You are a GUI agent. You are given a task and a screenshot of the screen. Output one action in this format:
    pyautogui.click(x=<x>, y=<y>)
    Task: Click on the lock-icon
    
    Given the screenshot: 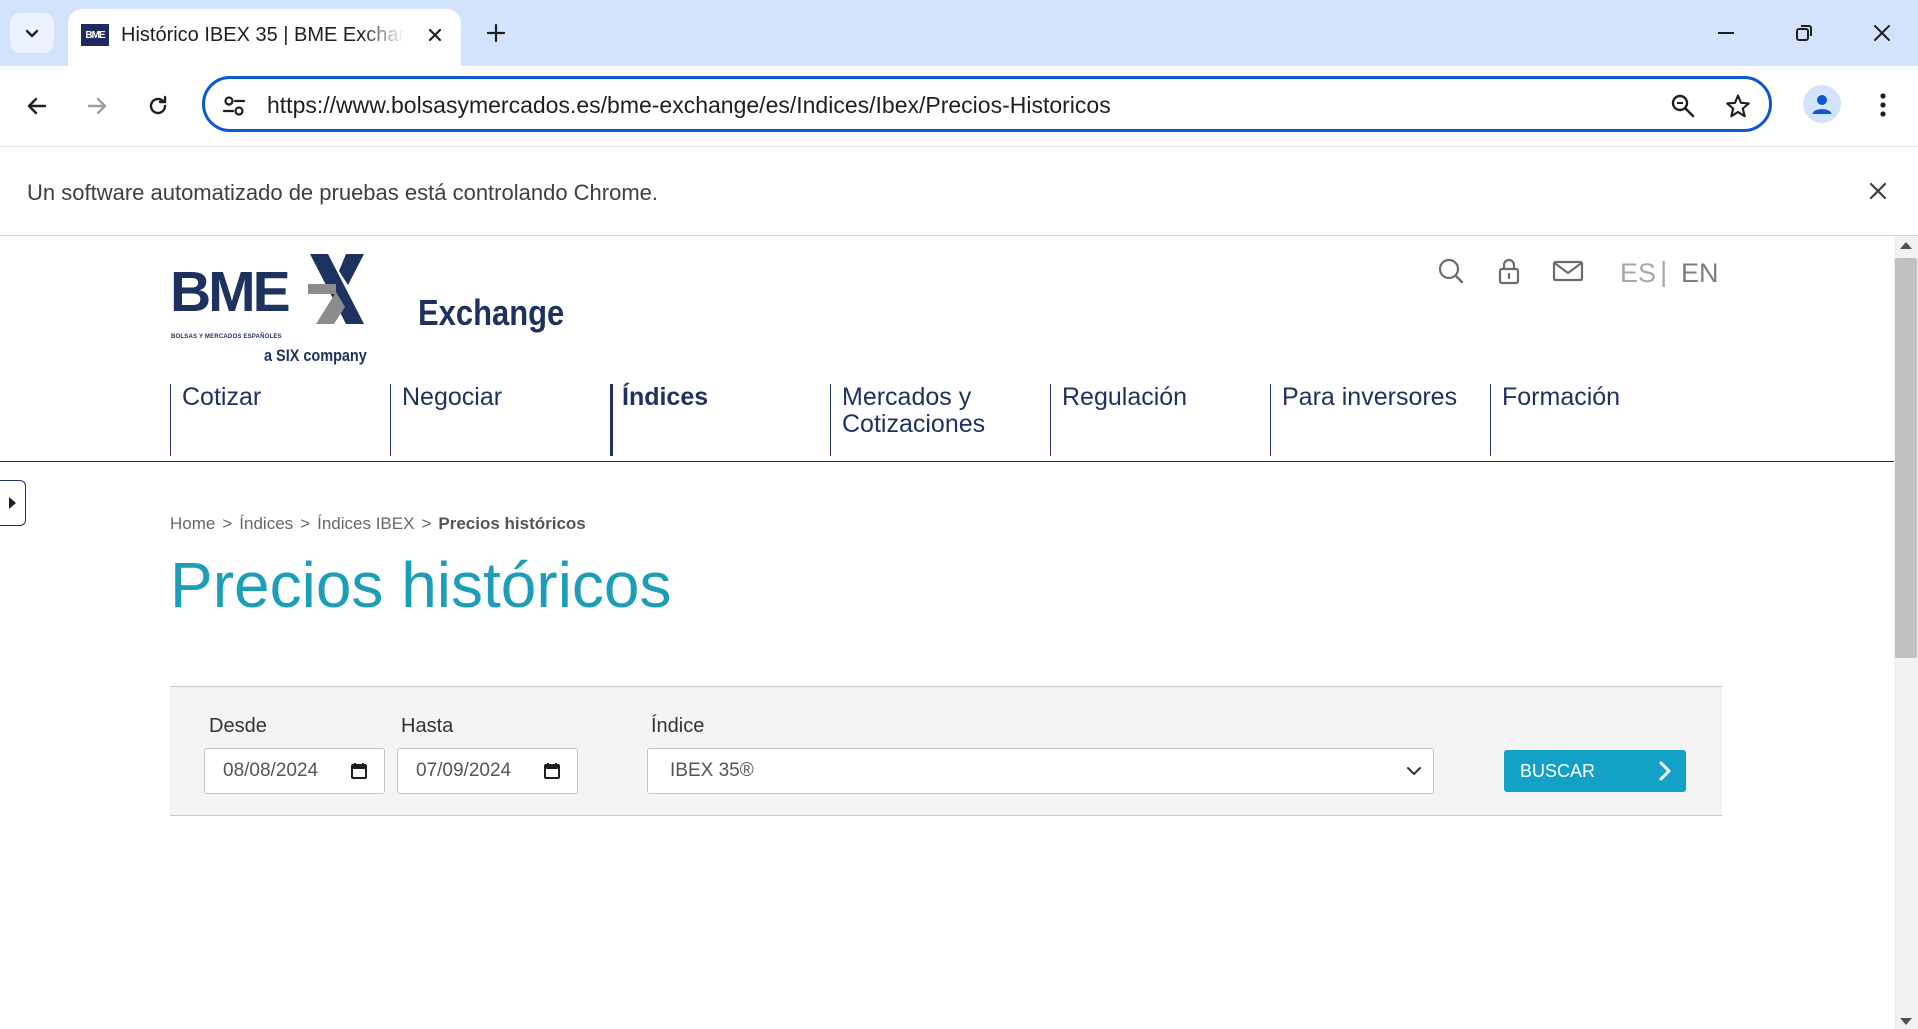 What is the action you would take?
    pyautogui.click(x=1509, y=271)
    